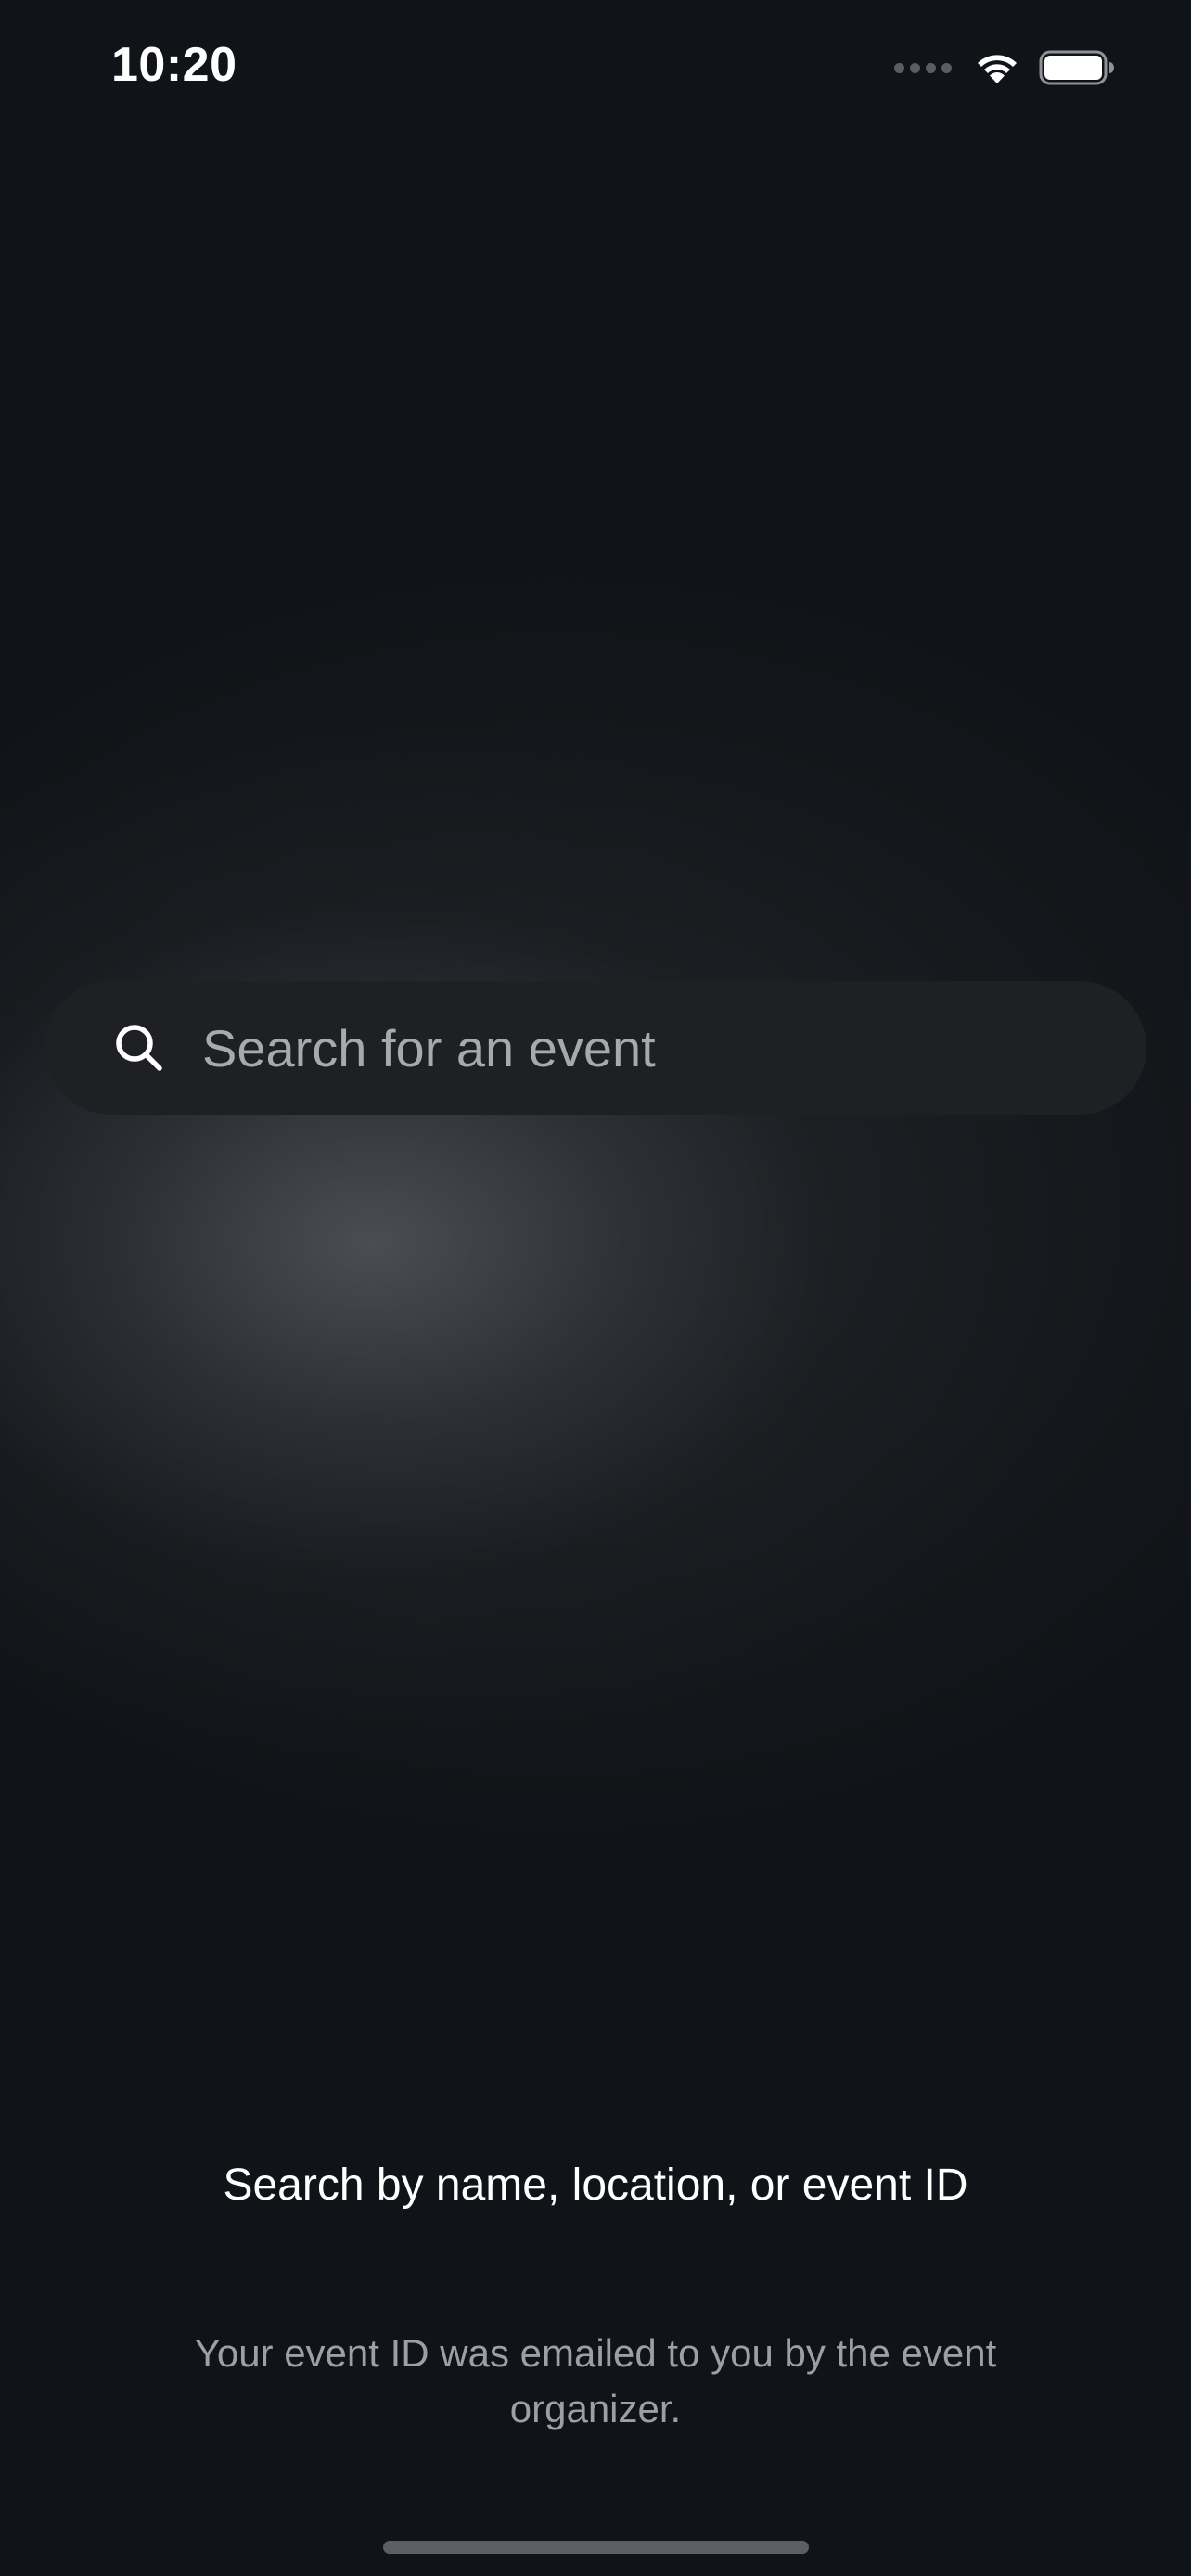 The height and width of the screenshot is (2576, 1191). I want to click on search-bar, so click(595, 1048).